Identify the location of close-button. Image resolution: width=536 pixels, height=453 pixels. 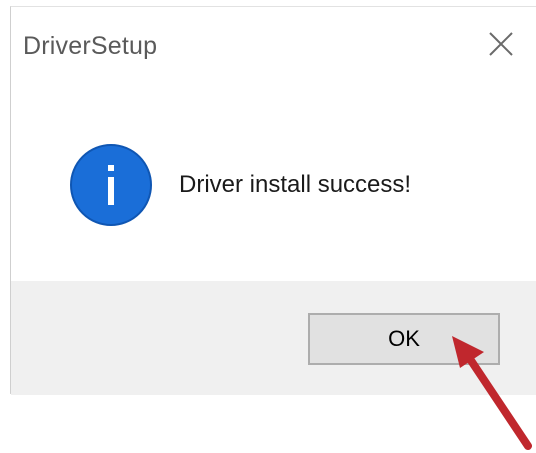
(501, 44).